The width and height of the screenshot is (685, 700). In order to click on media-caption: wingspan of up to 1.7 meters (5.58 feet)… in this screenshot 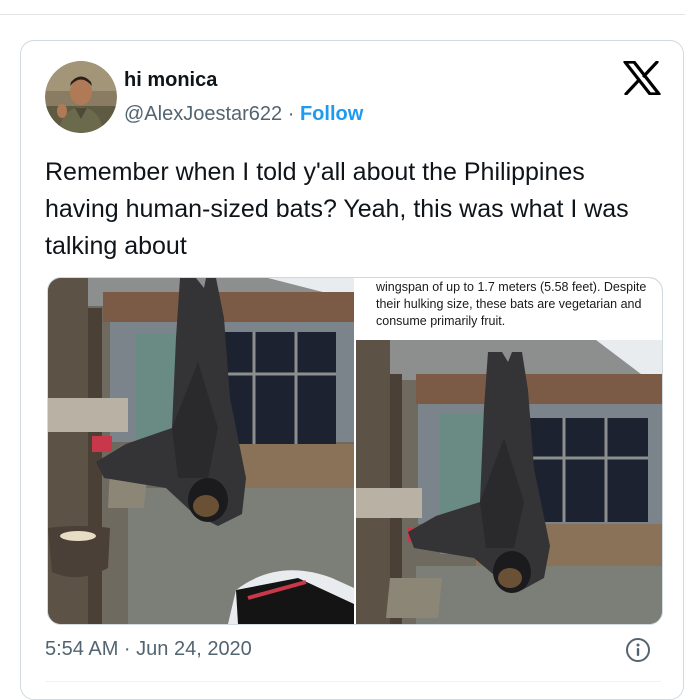, I will do `click(509, 309)`.